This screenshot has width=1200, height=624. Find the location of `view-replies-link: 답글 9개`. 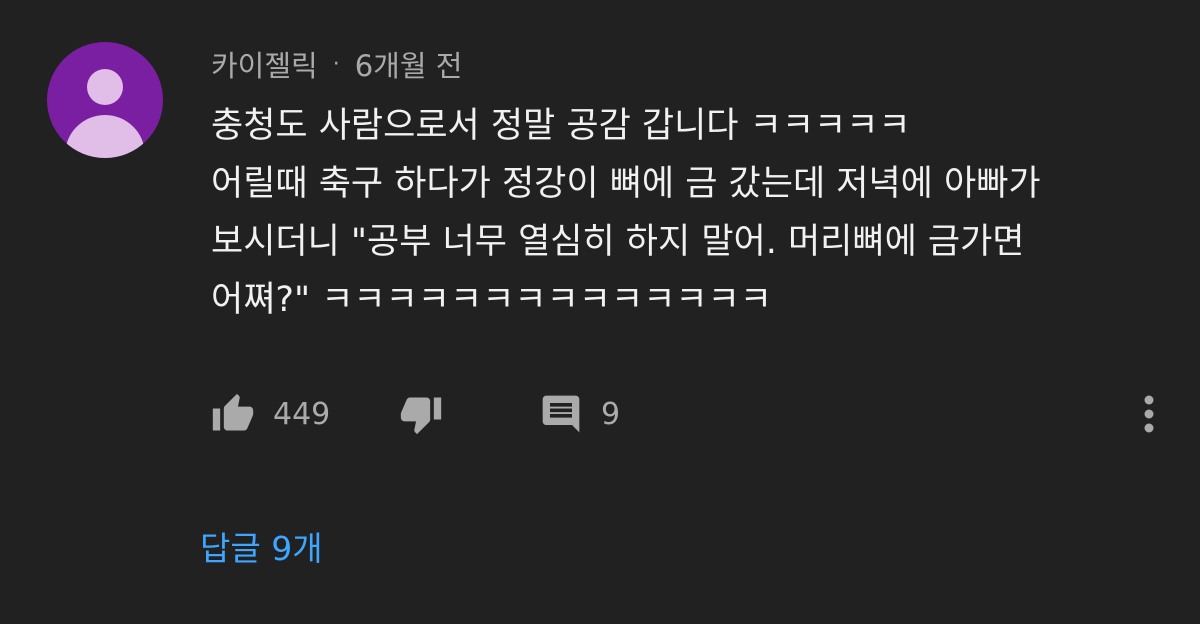

view-replies-link: 답글 9개 is located at coordinates (261, 546).